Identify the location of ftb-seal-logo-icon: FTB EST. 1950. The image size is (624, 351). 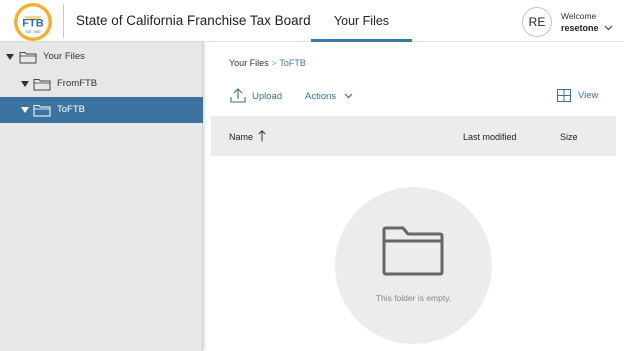
(33, 22).